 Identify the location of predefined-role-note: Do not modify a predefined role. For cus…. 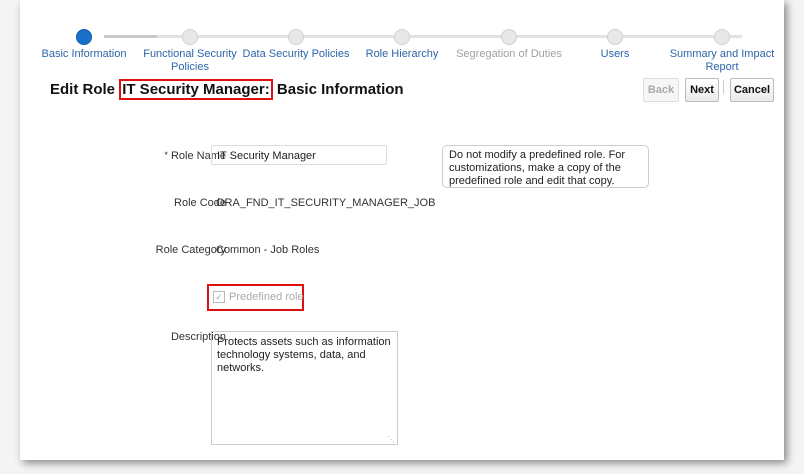
(545, 166).